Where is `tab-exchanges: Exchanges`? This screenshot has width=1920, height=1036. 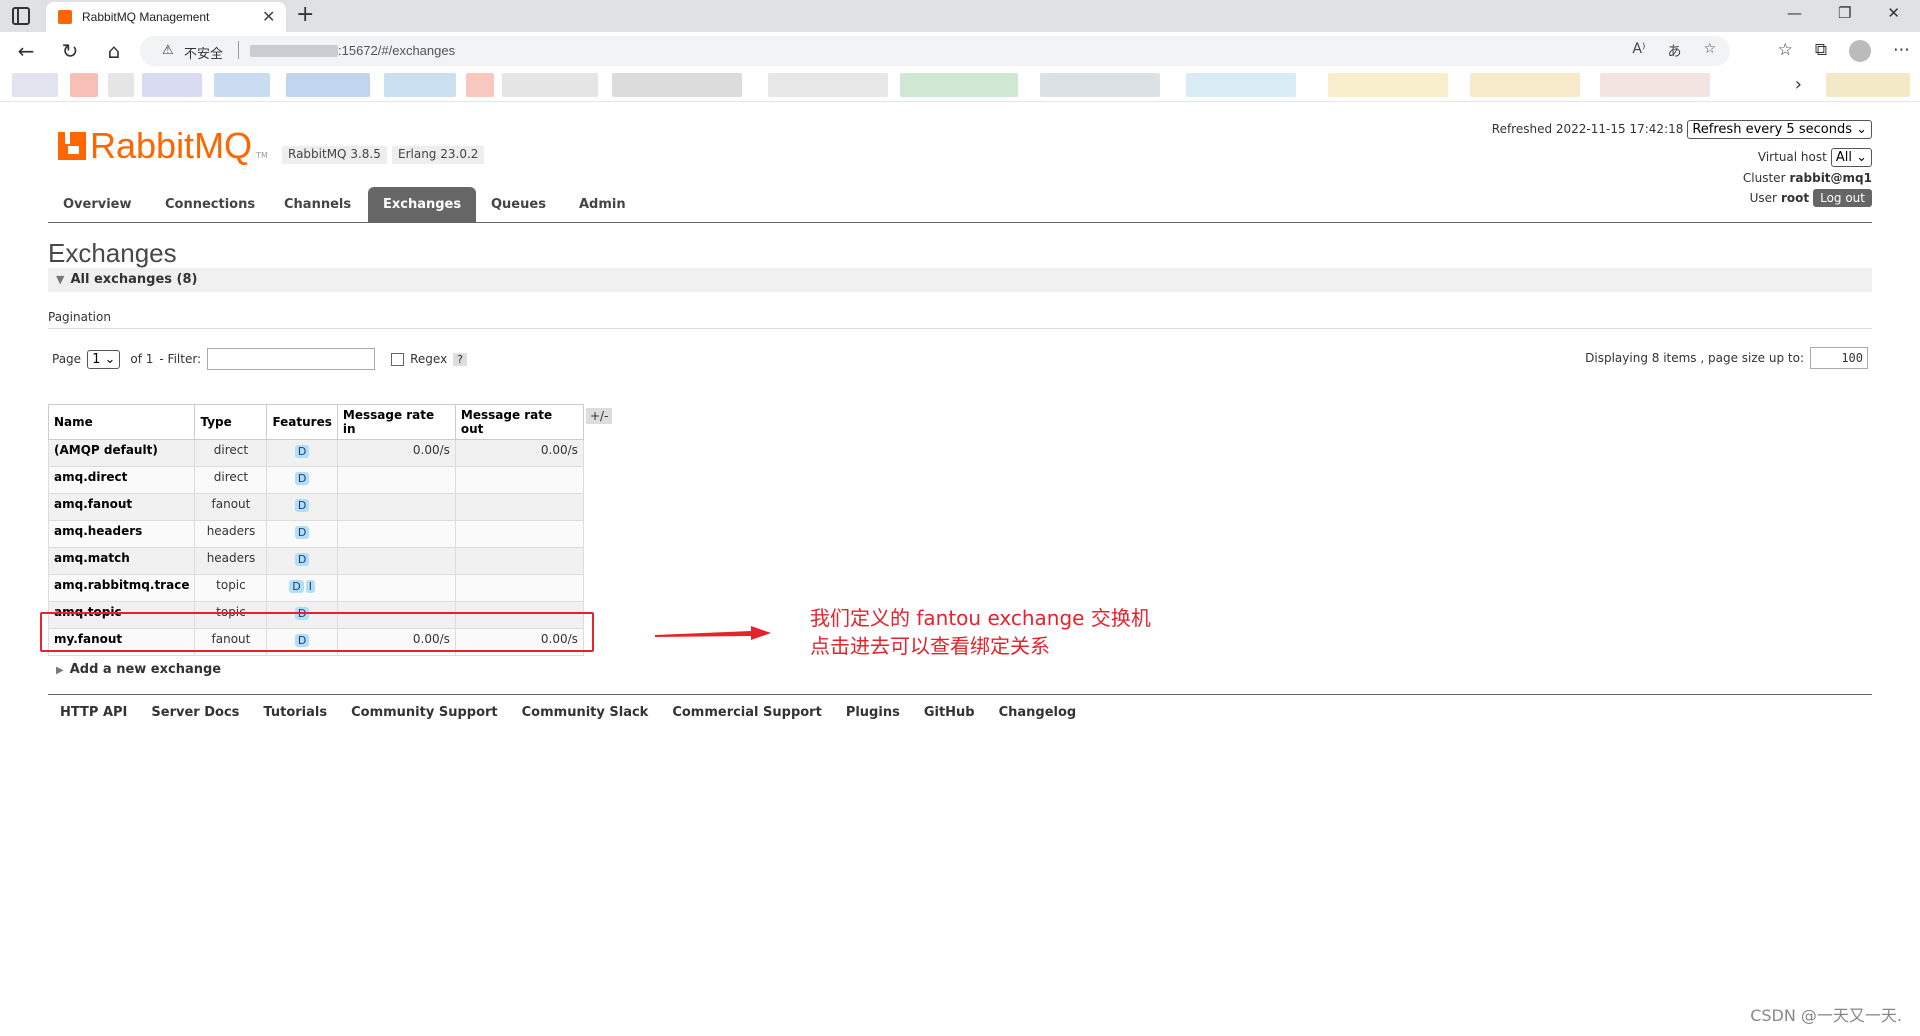 tab-exchanges: Exchanges is located at coordinates (422, 204).